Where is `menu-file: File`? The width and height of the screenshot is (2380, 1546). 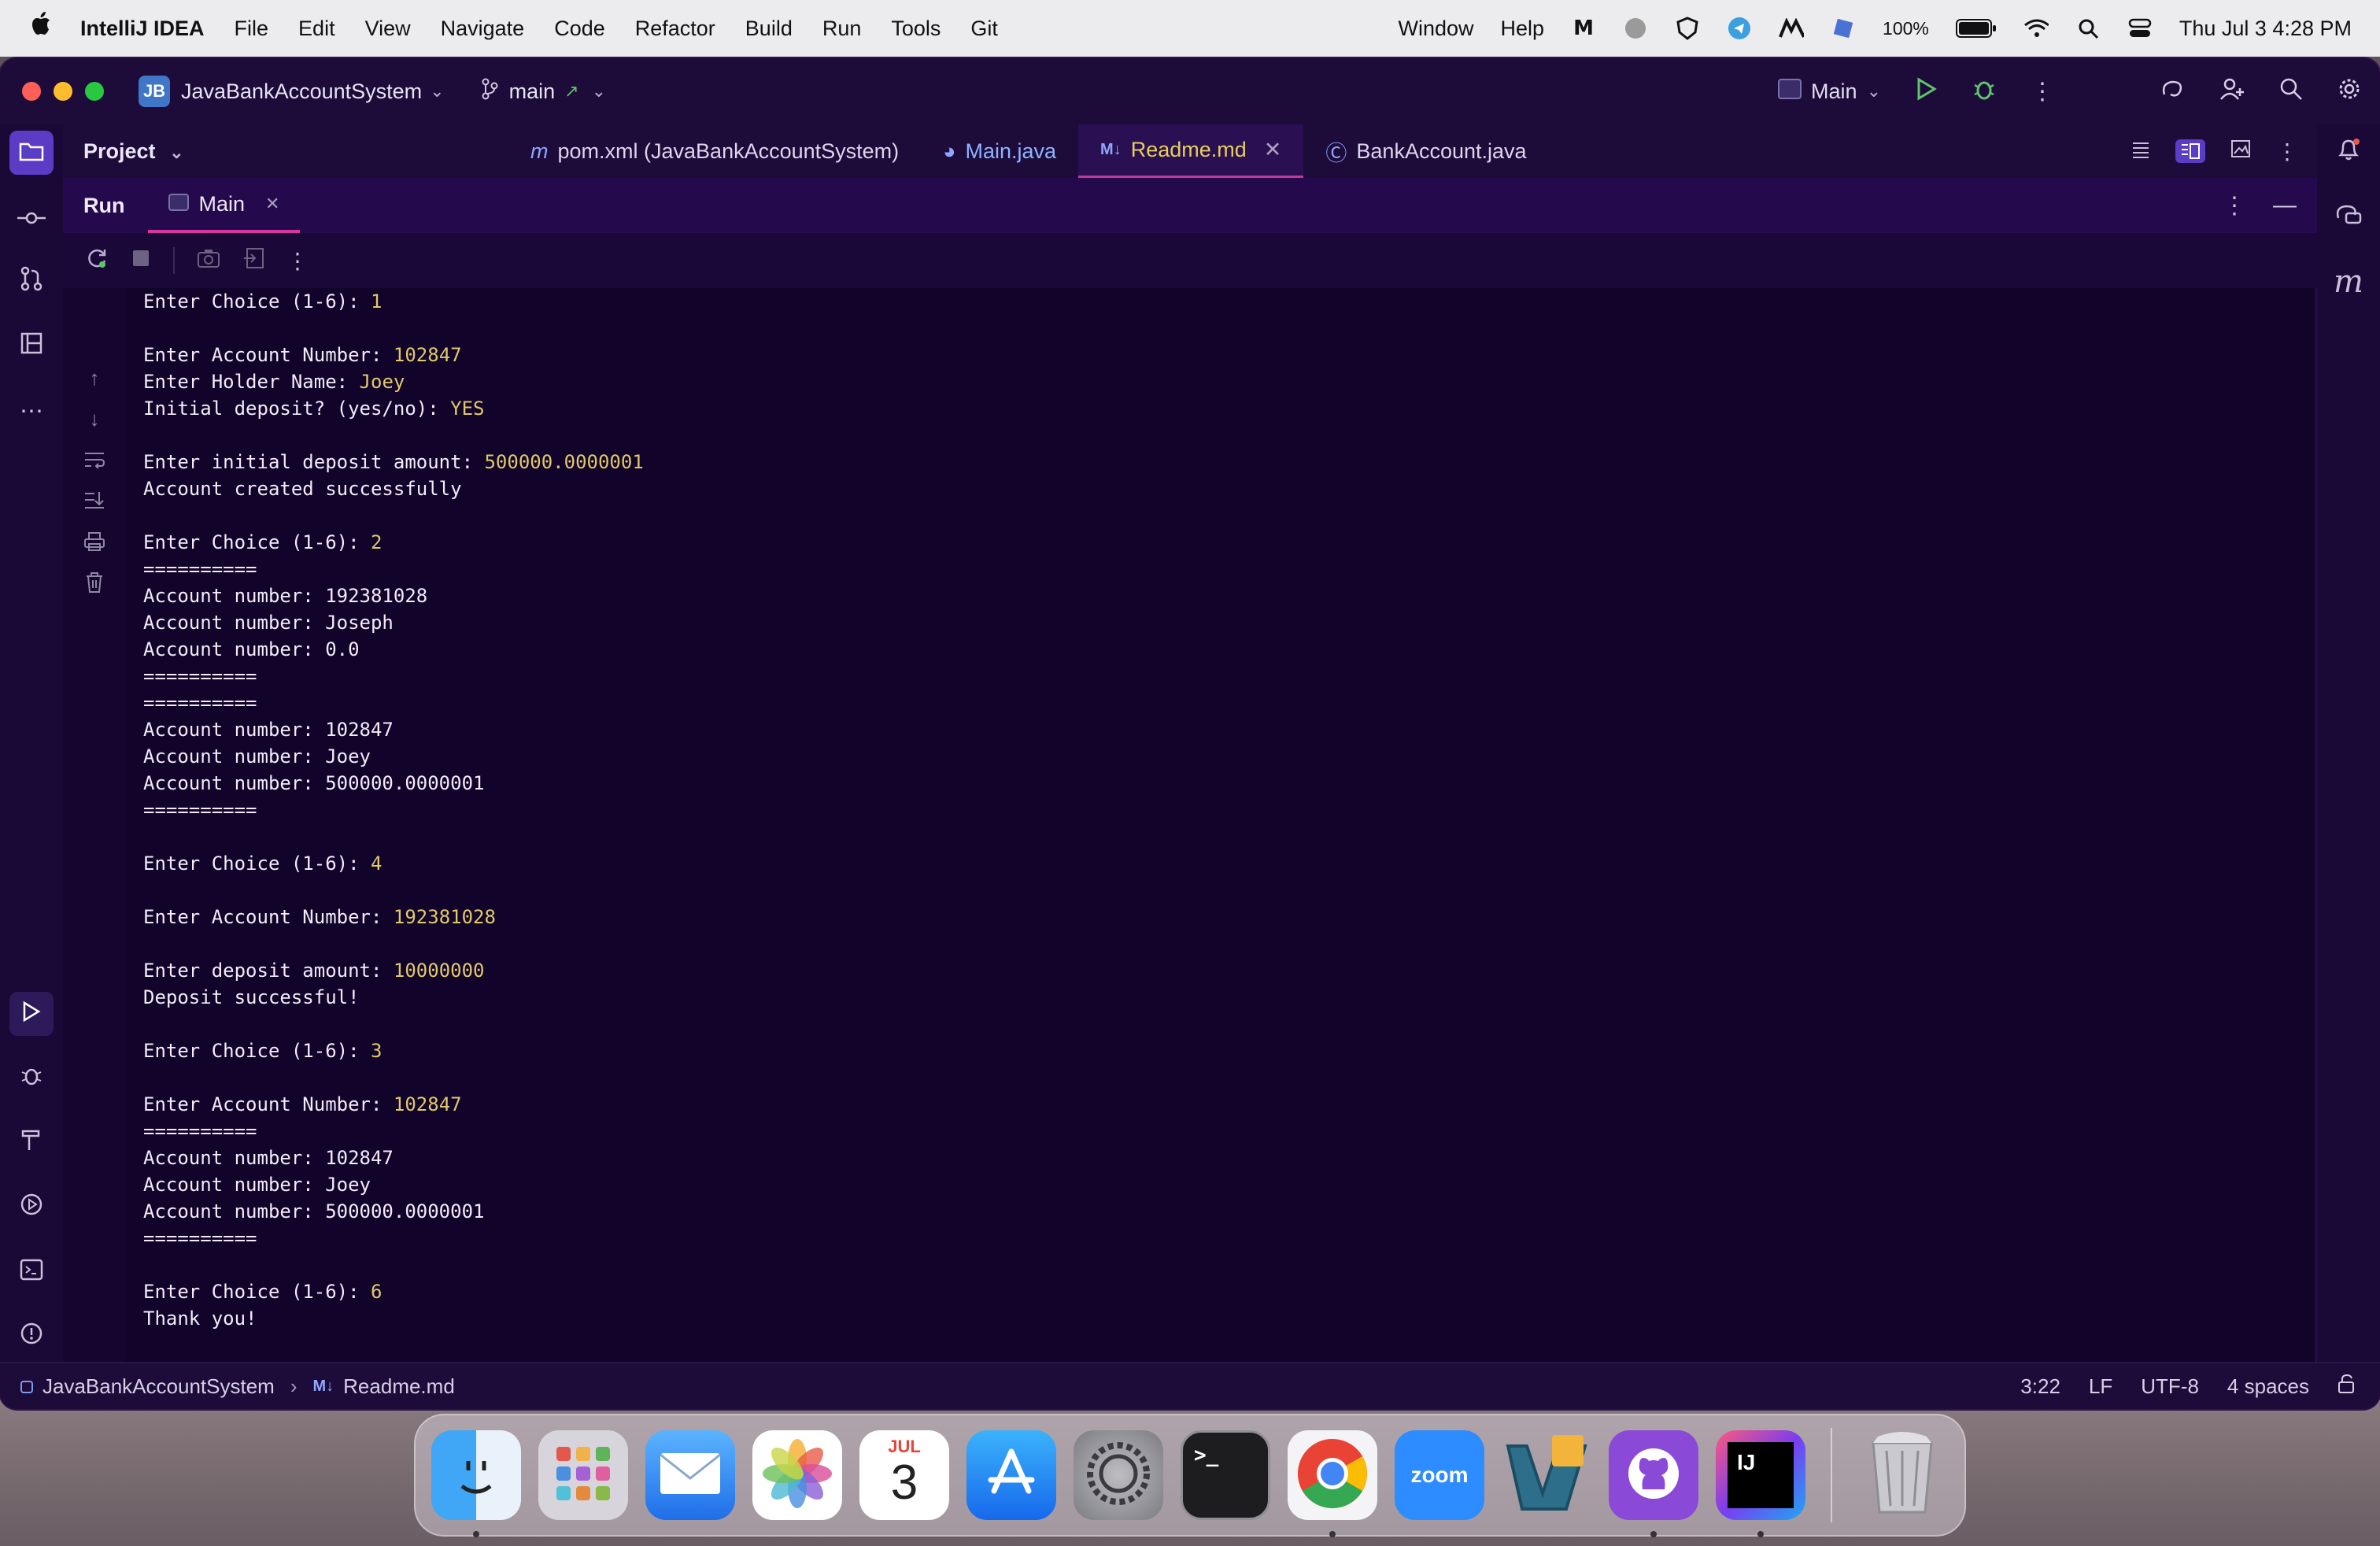
menu-file: File is located at coordinates (252, 29).